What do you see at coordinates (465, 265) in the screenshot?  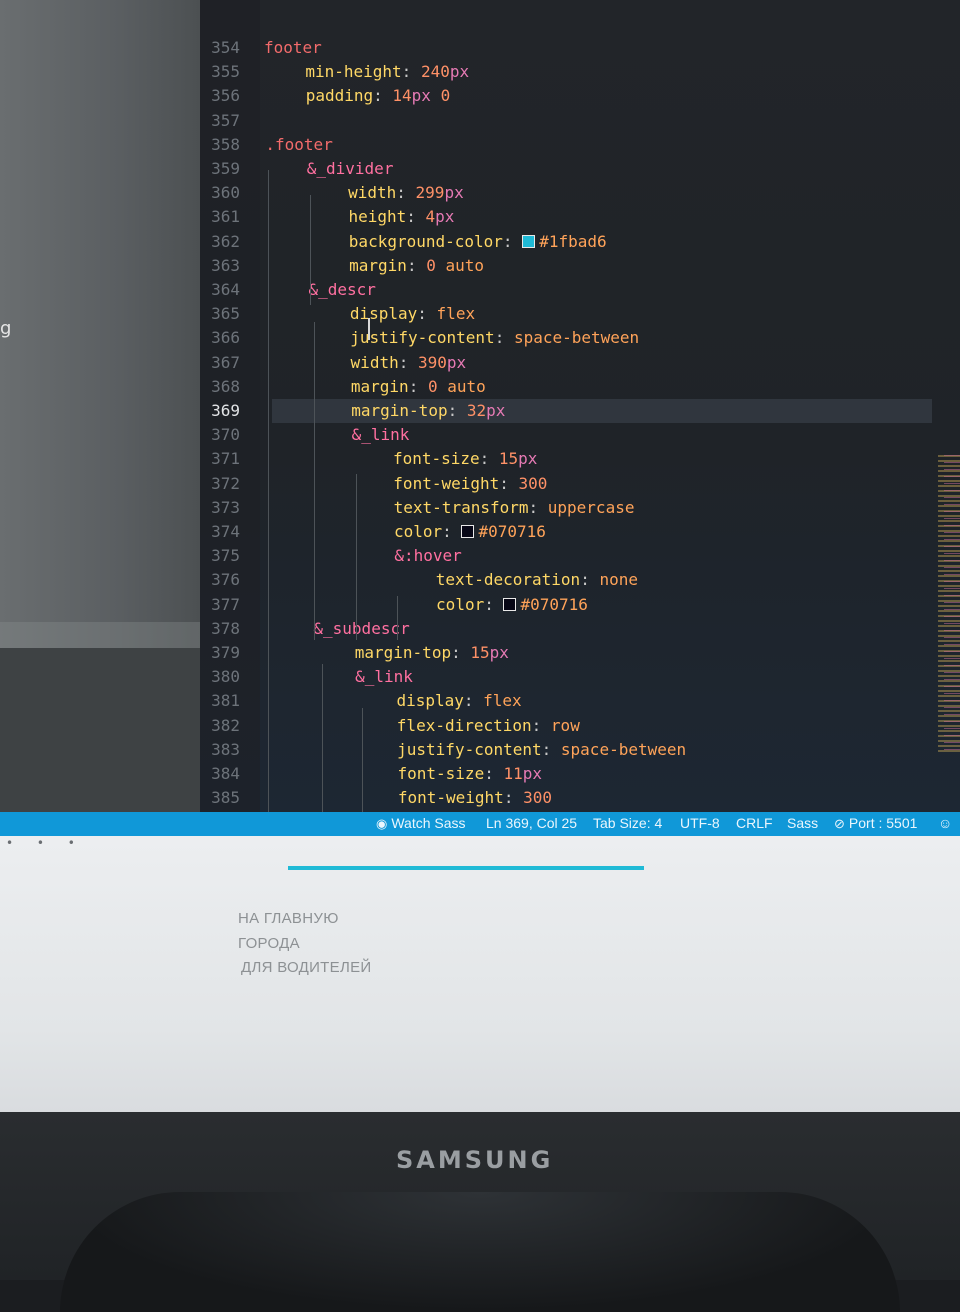 I see `token-kw: auto` at bounding box center [465, 265].